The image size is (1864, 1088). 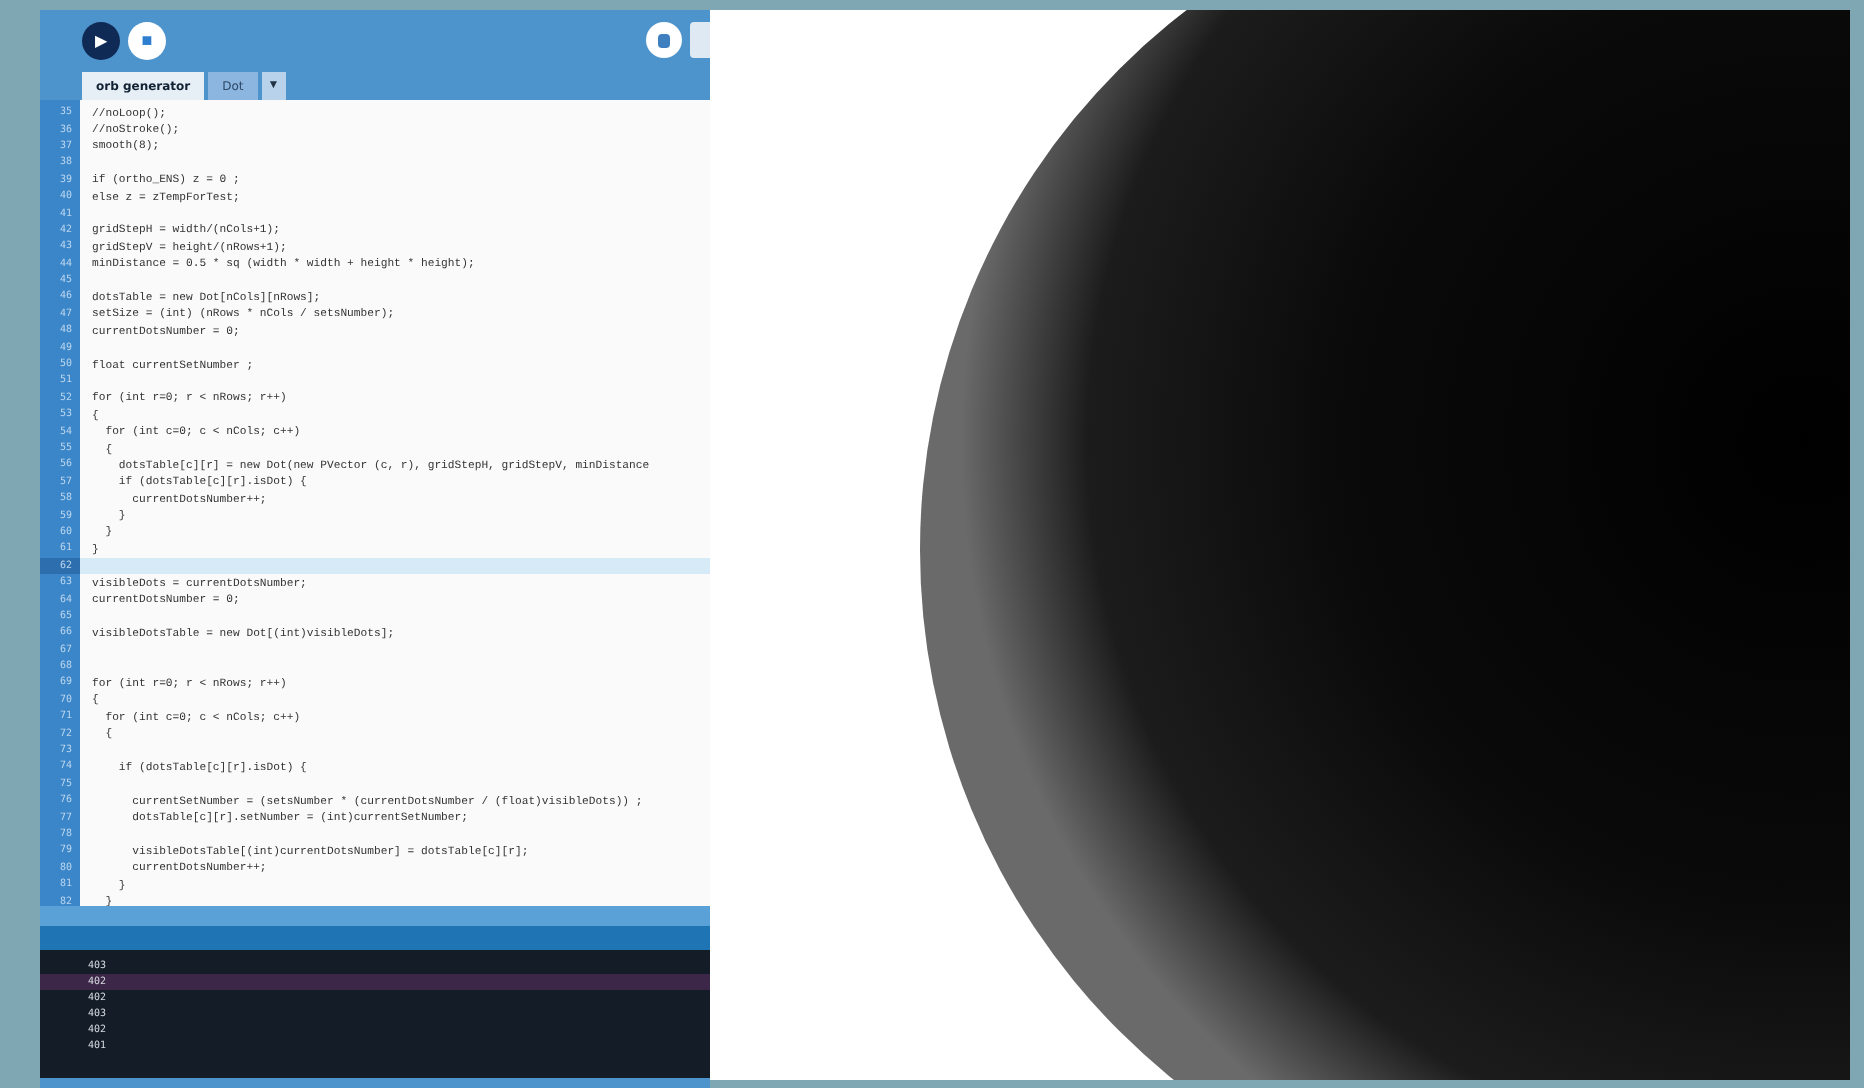 I want to click on stop-button: ■, so click(x=147, y=40).